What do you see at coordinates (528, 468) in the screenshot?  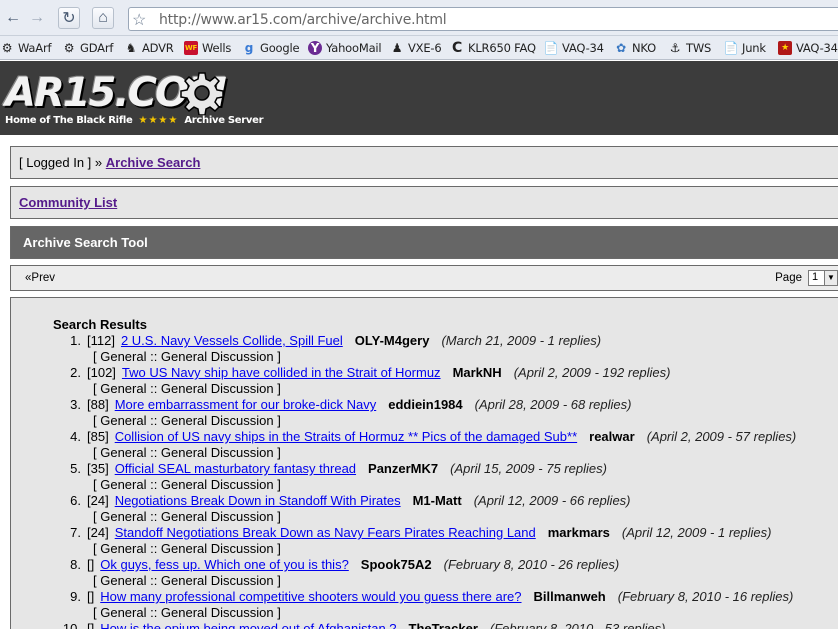 I see `result-meta: (April 15, 2009 - 75 replies)` at bounding box center [528, 468].